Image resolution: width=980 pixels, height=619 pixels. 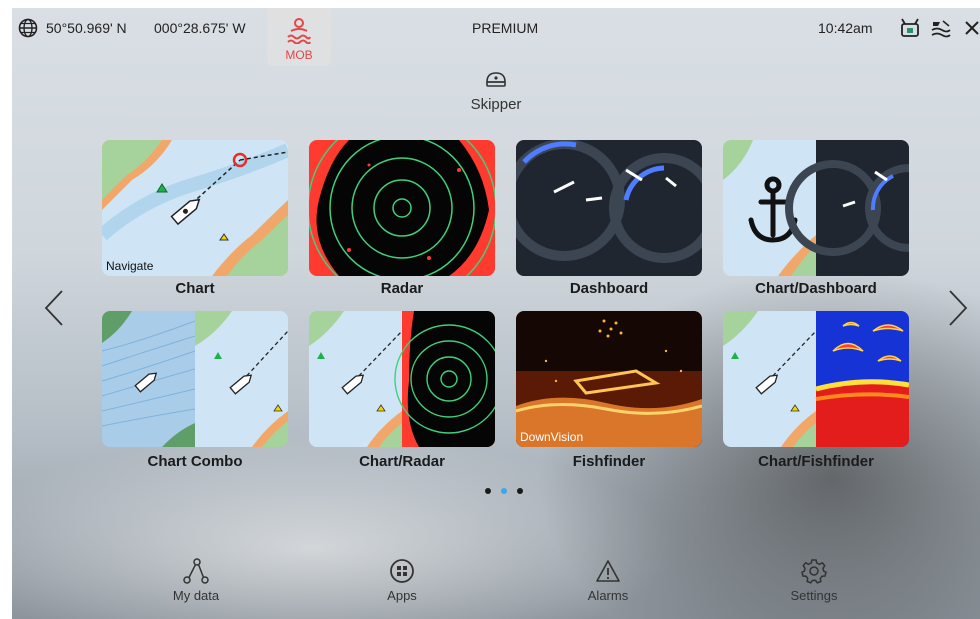 I want to click on app-tile-chart-combo, so click(x=195, y=379).